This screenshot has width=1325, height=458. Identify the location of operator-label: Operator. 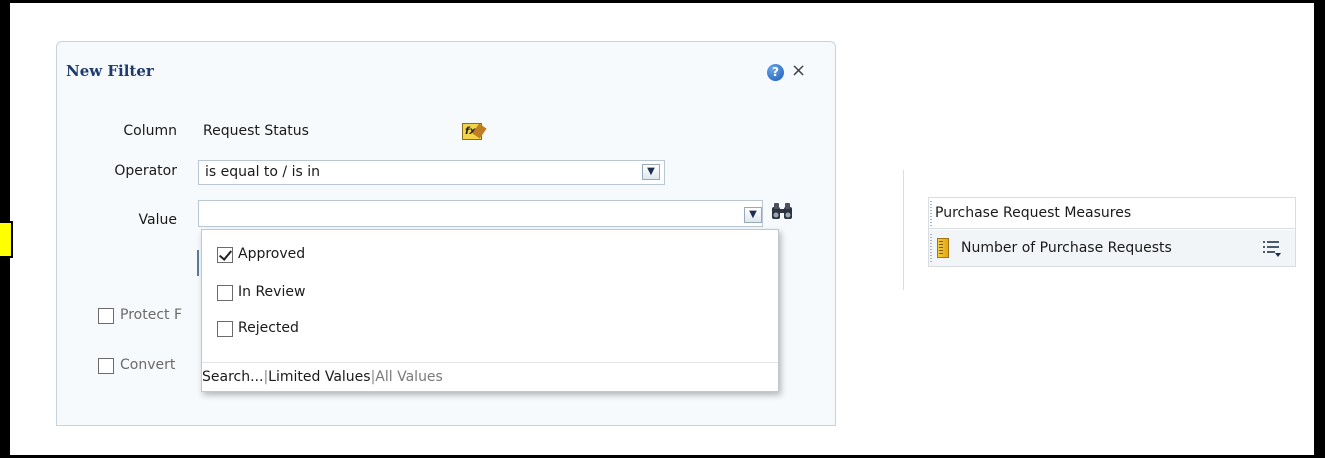
(145, 171).